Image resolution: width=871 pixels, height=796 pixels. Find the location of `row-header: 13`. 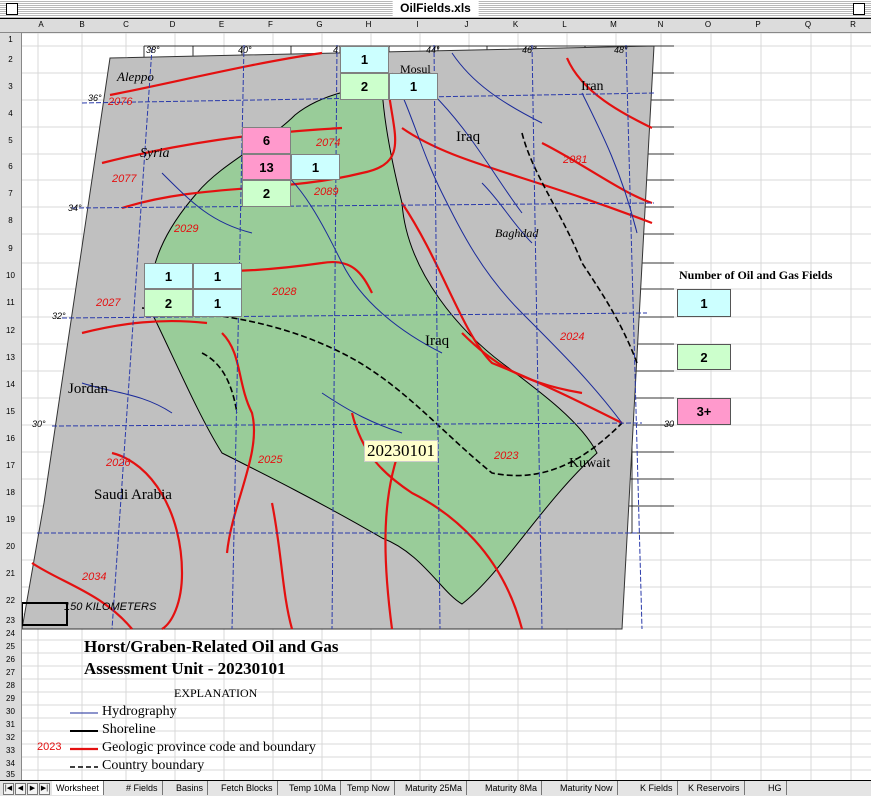

row-header: 13 is located at coordinates (10, 357).